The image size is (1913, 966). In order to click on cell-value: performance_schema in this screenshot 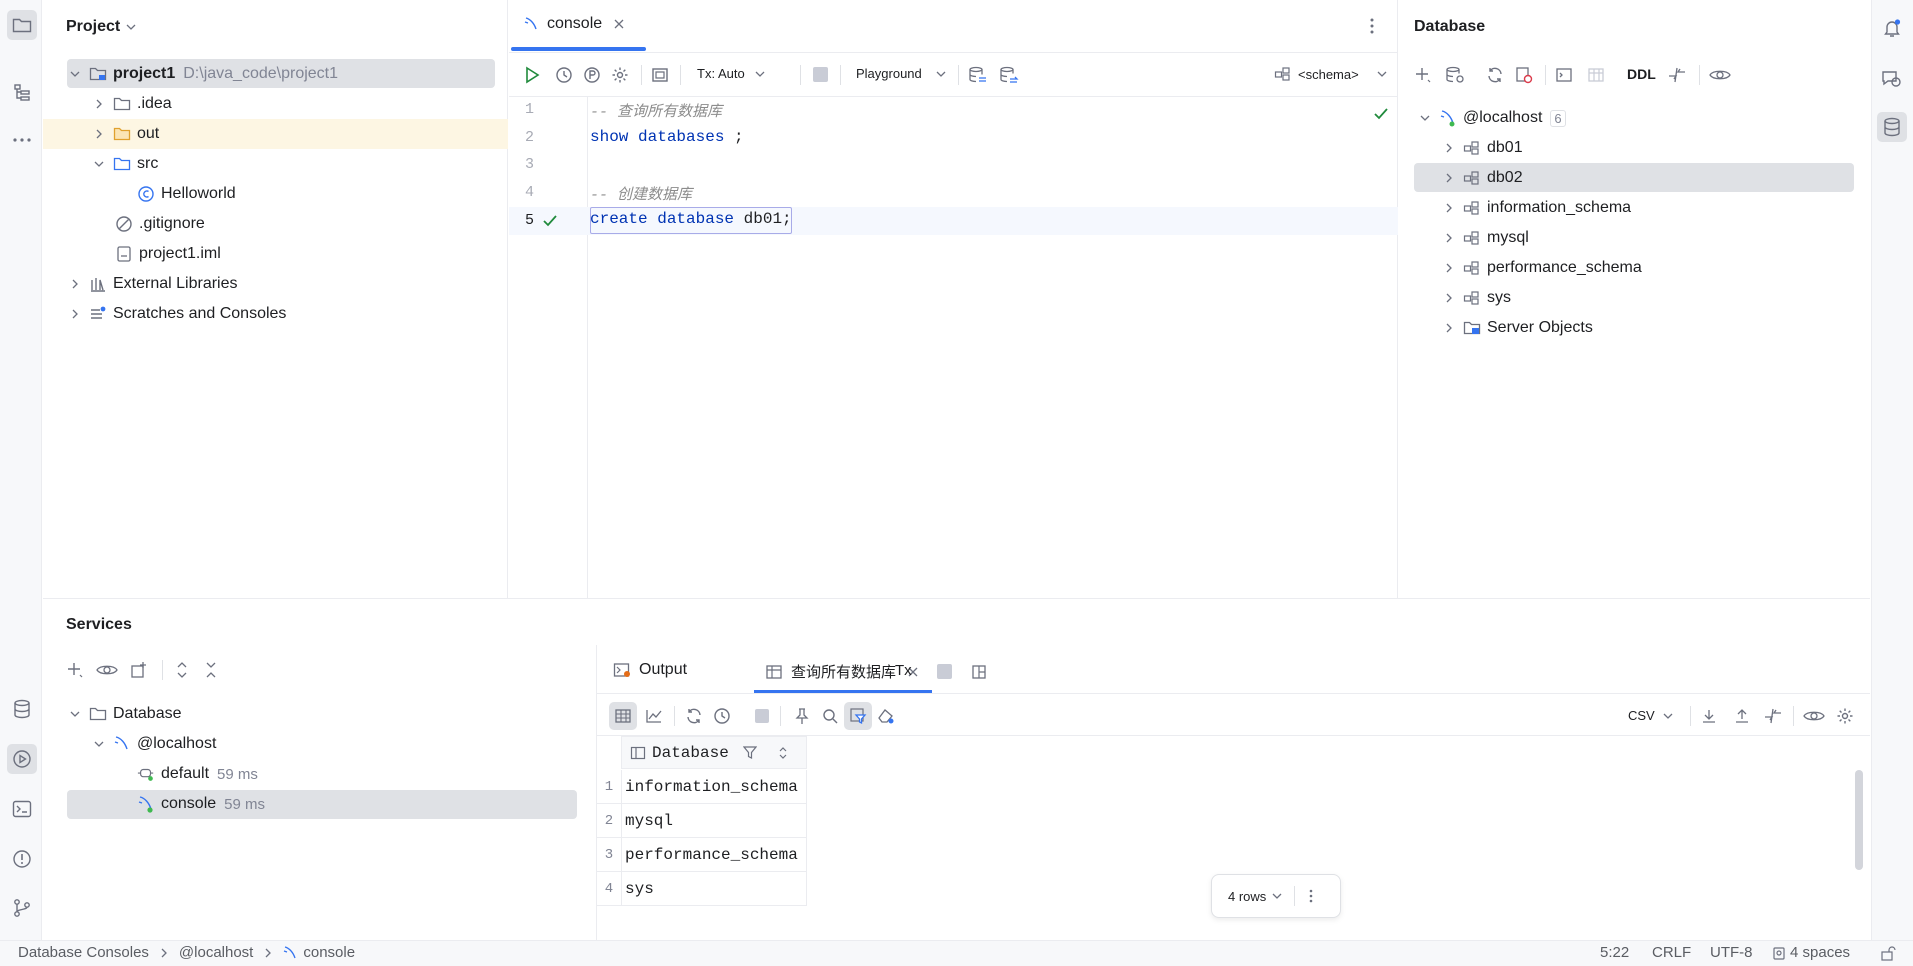, I will do `click(711, 855)`.